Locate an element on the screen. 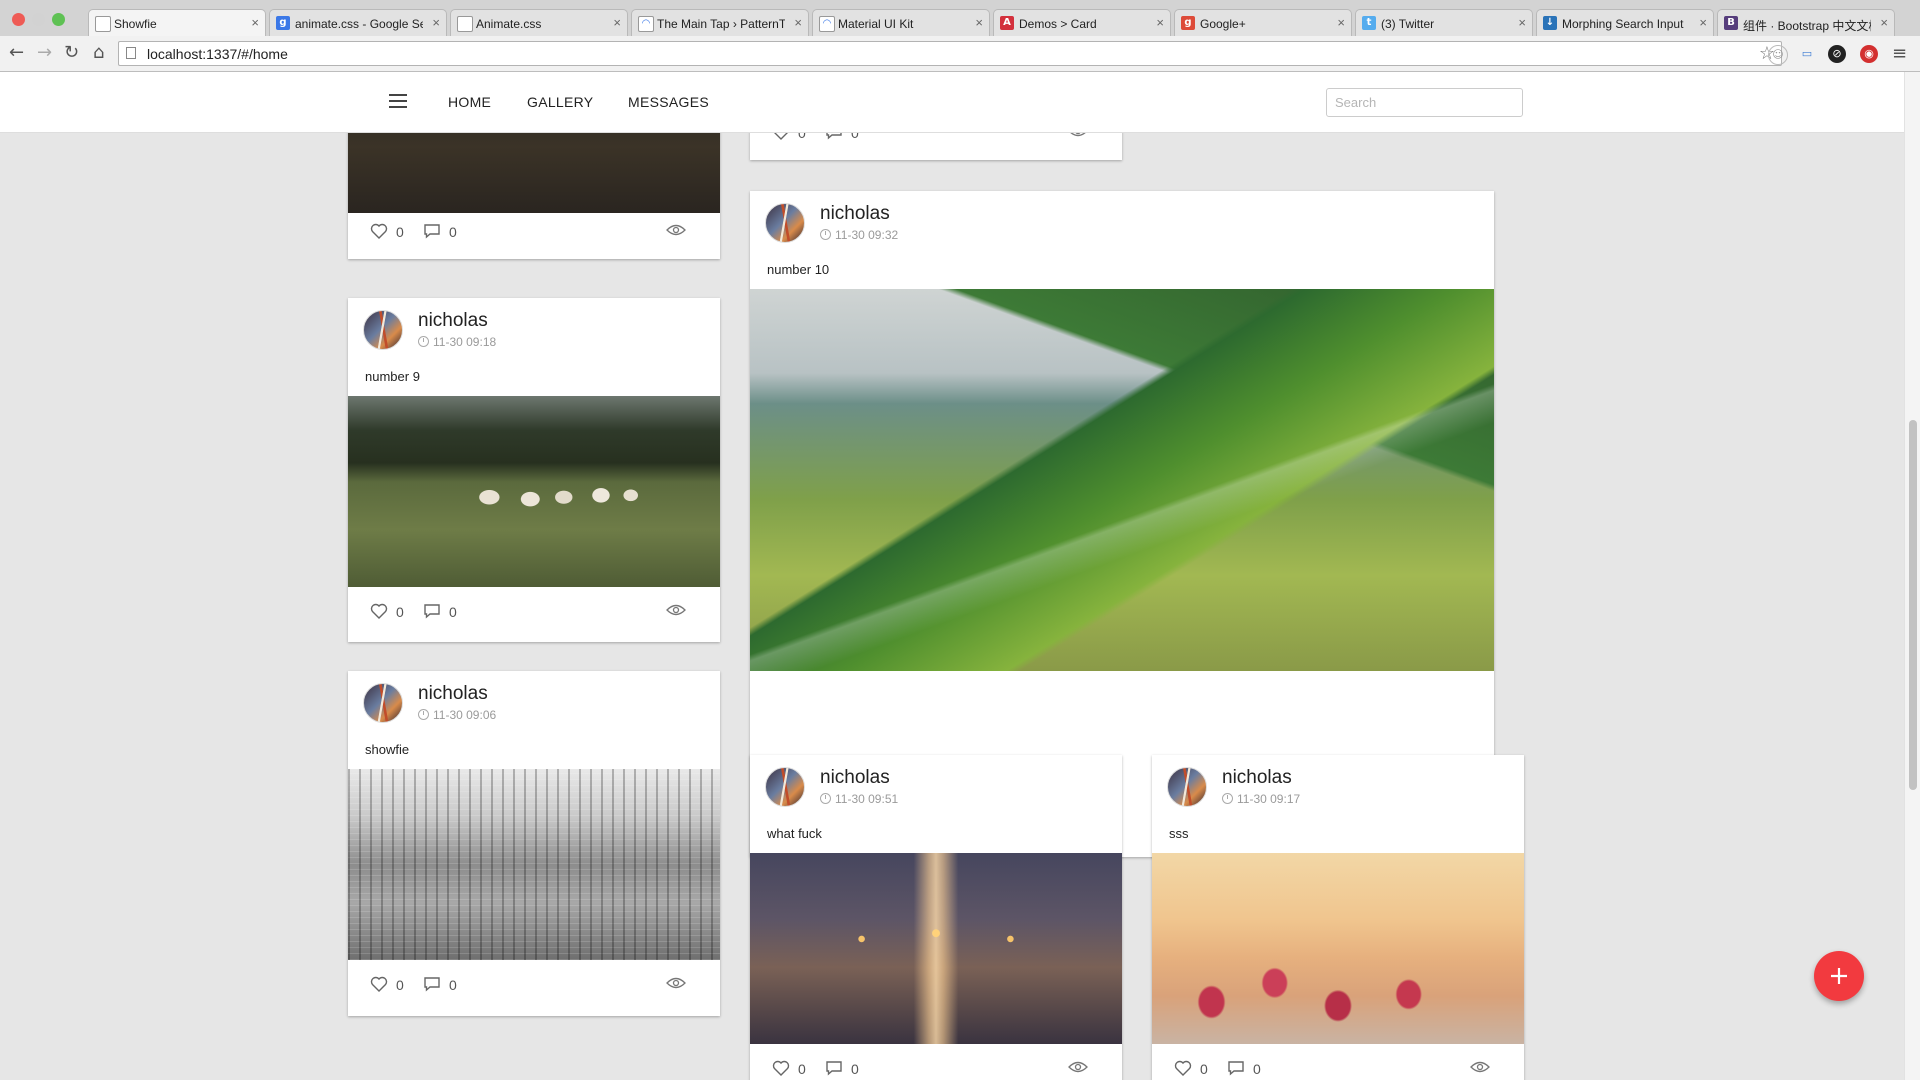 Image resolution: width=1920 pixels, height=1080 pixels. browser-tab: A Demos > Card × is located at coordinates (1082, 22).